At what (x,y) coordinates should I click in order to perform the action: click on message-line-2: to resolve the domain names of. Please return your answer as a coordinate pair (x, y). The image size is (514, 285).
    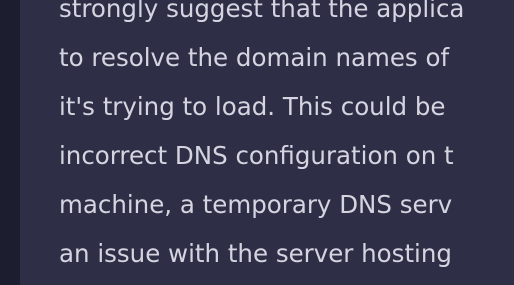
    Looking at the image, I should click on (254, 57).